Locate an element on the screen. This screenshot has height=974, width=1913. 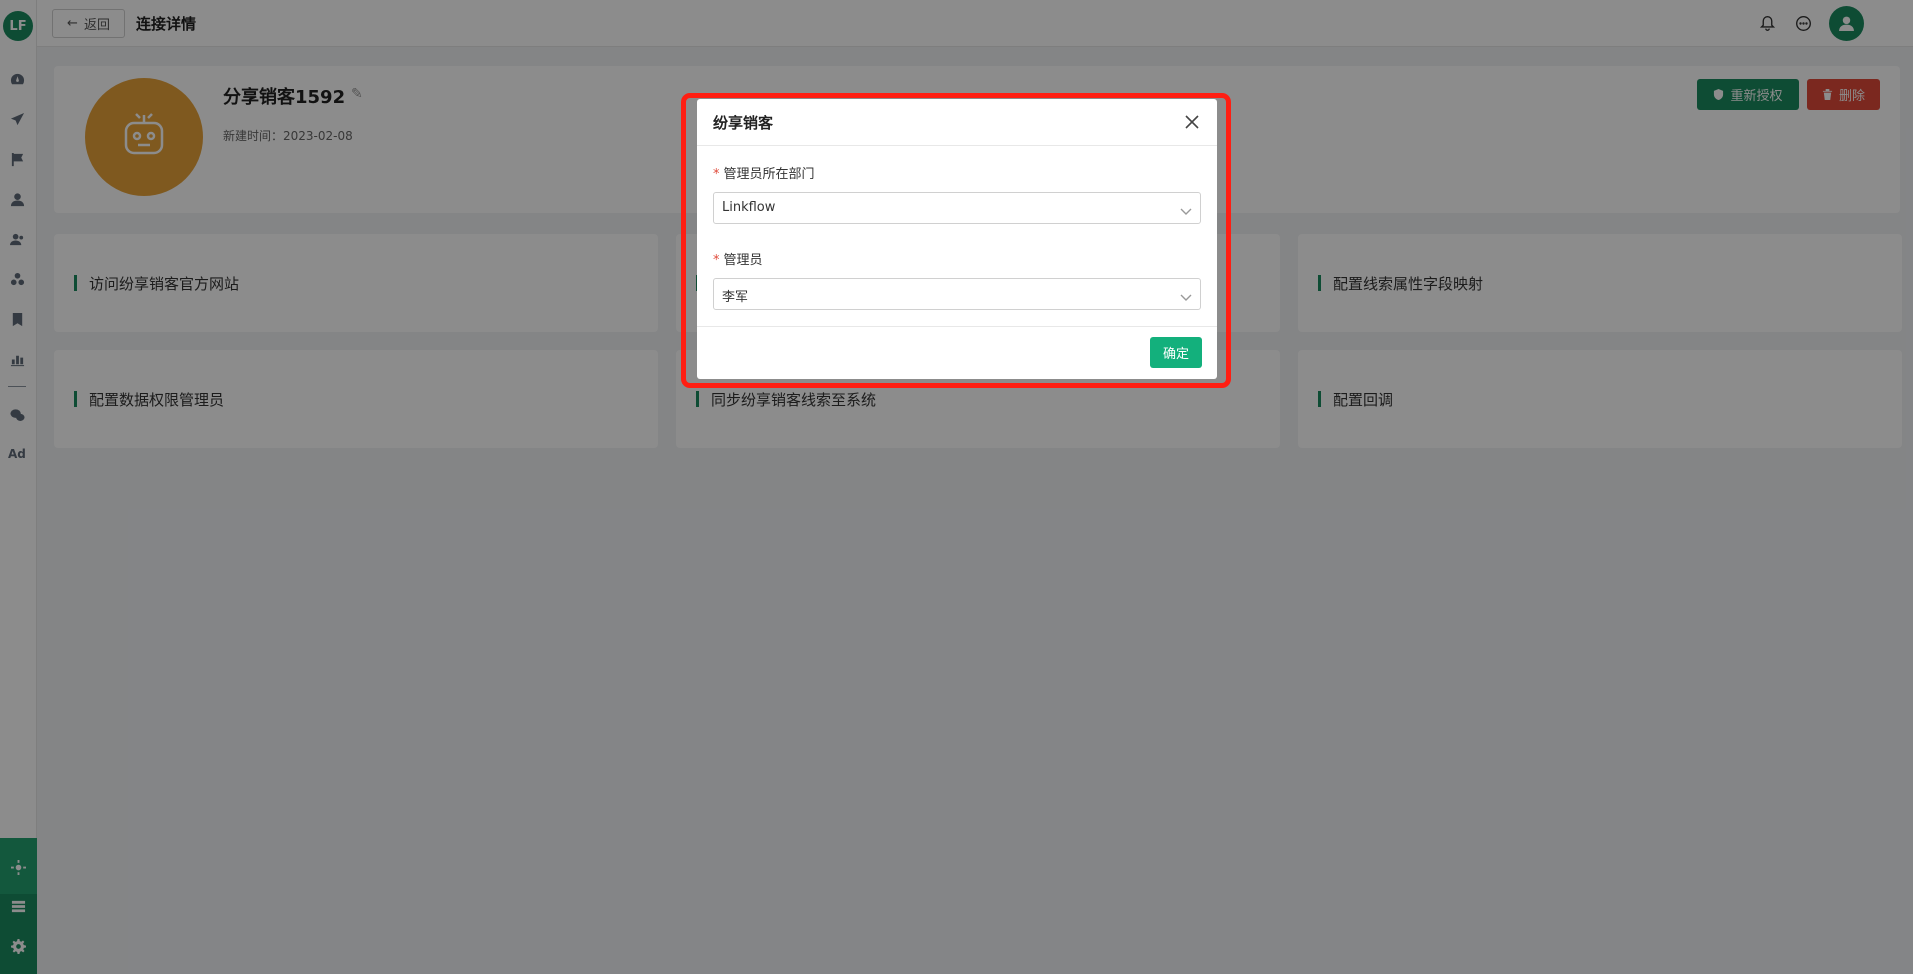
department-value: Linkflow is located at coordinates (749, 207).